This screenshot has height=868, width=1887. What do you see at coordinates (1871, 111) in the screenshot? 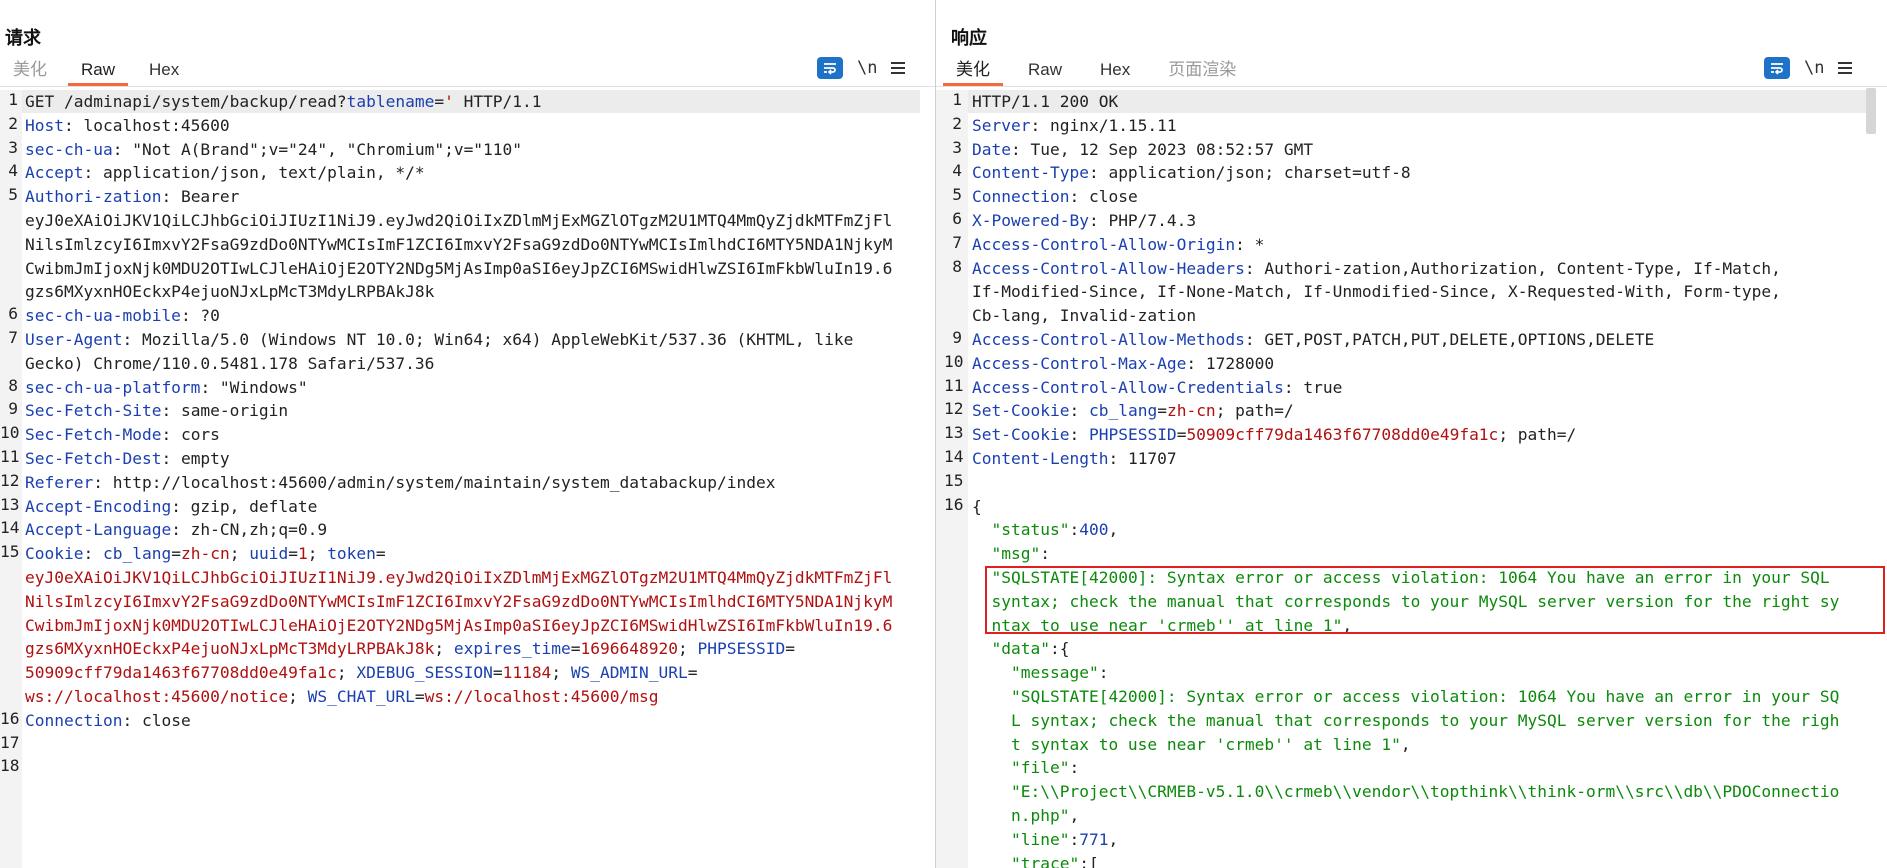
I see `response-scrollbar` at bounding box center [1871, 111].